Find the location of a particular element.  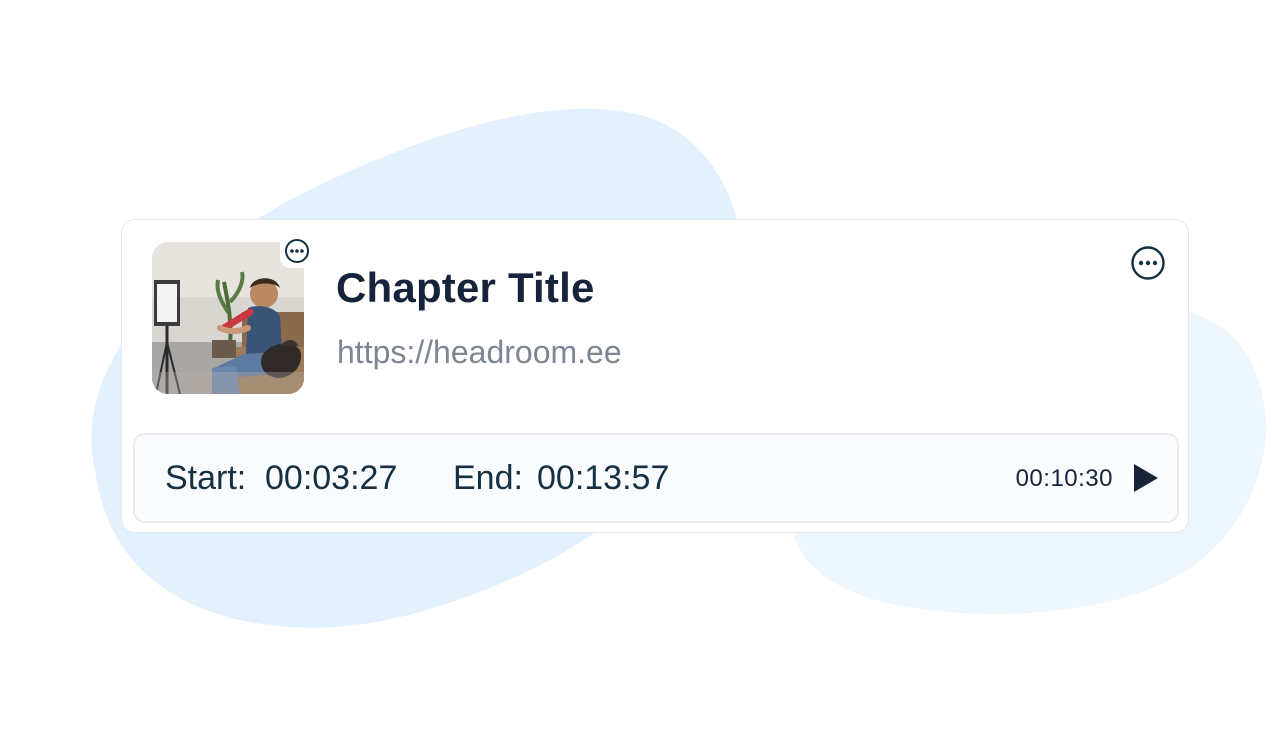

start-time: 00:03:27 is located at coordinates (331, 478).